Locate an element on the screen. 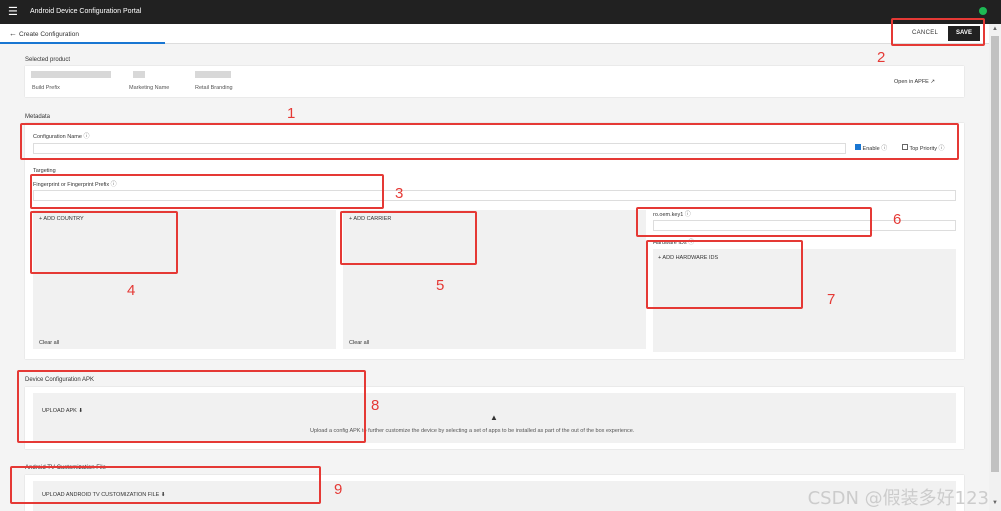 The height and width of the screenshot is (511, 1001). clear-all-country-button: Clear all is located at coordinates (49, 343).